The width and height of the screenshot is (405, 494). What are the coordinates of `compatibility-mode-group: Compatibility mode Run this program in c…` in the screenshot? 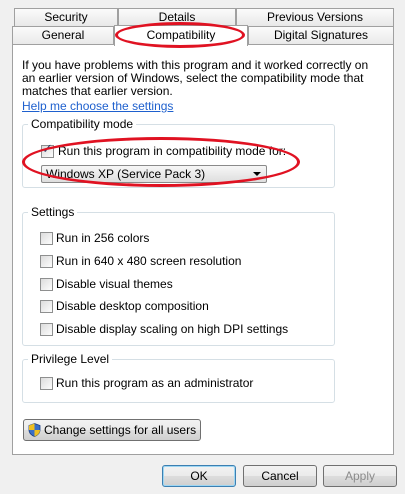 It's located at (178, 152).